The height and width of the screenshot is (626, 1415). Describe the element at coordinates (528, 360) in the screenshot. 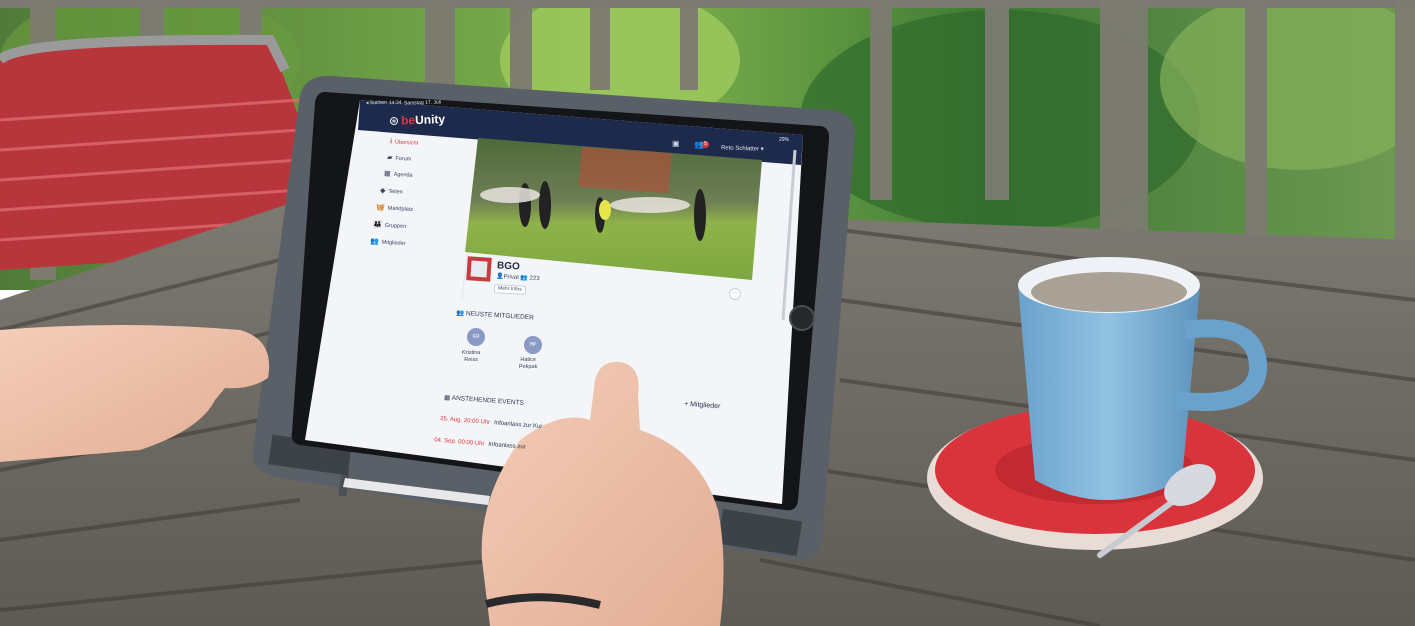

I see `member-first-name: Hatice` at that location.